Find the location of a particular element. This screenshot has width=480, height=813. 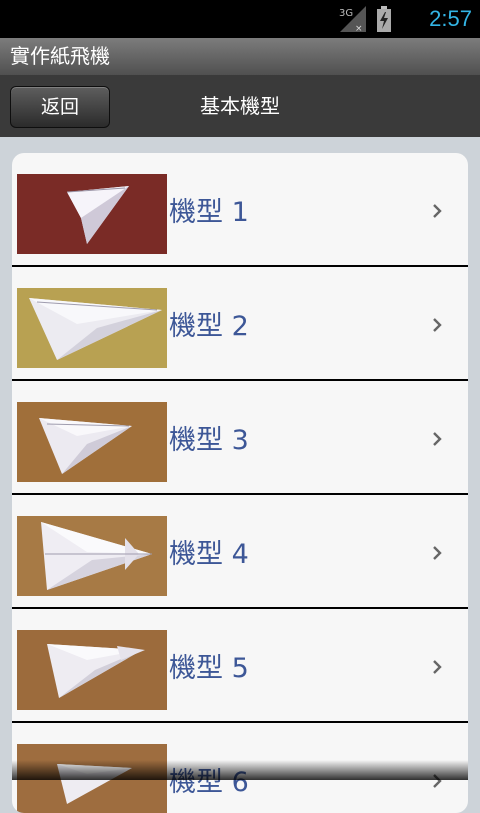

list-item: 機型 1 is located at coordinates (240, 210).